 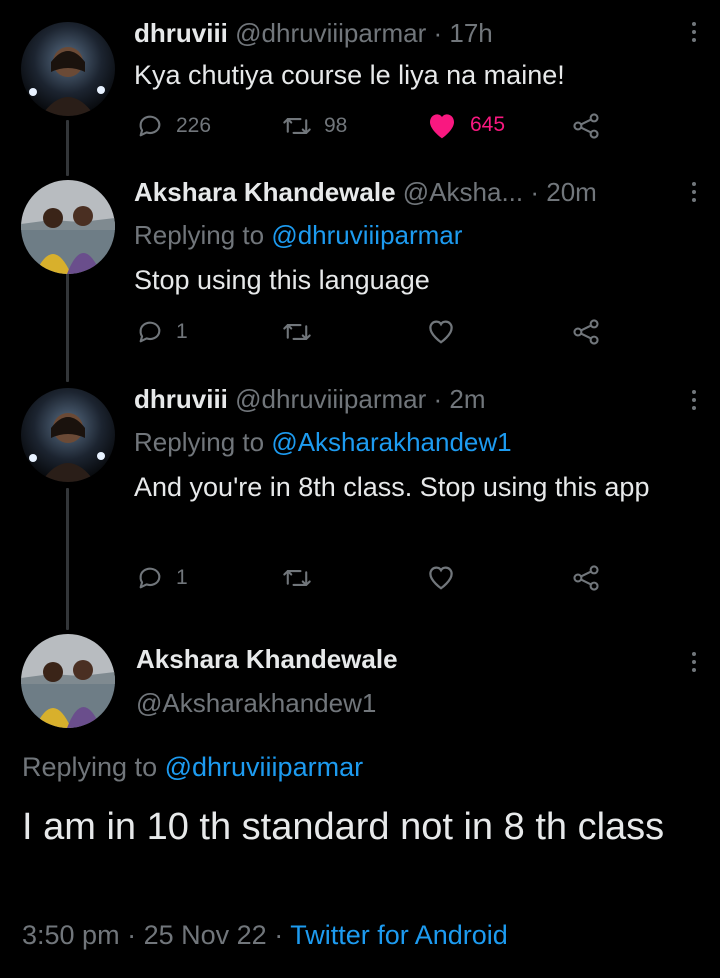 I want to click on tweet-text: Stop using this language, so click(x=282, y=280).